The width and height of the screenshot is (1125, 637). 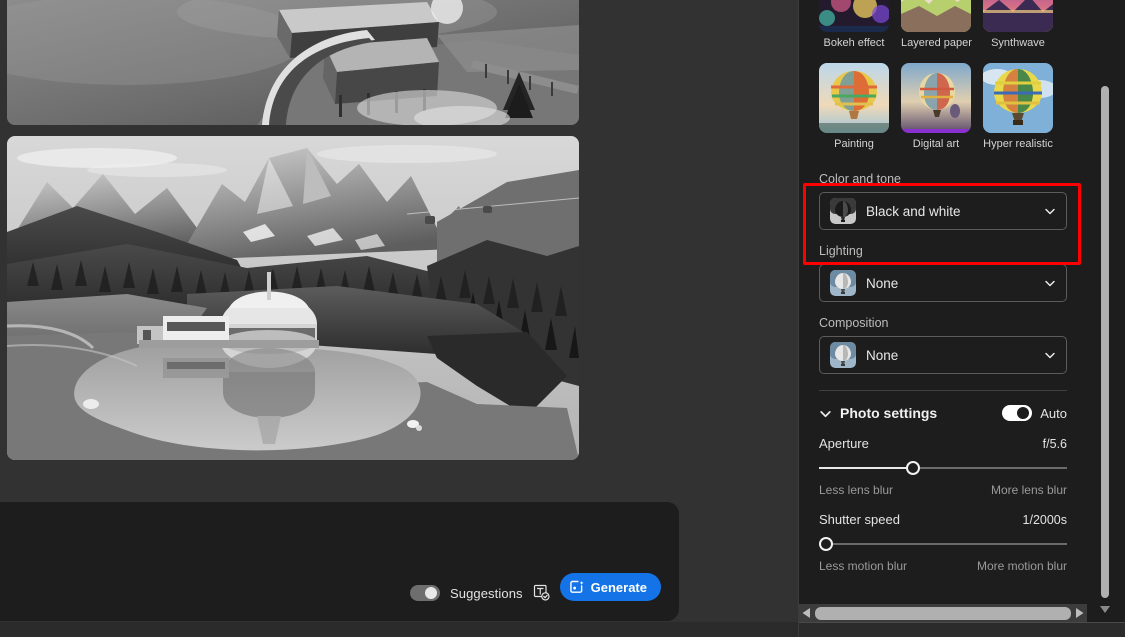 What do you see at coordinates (936, 144) in the screenshot?
I see `style-card-label: Digital art` at bounding box center [936, 144].